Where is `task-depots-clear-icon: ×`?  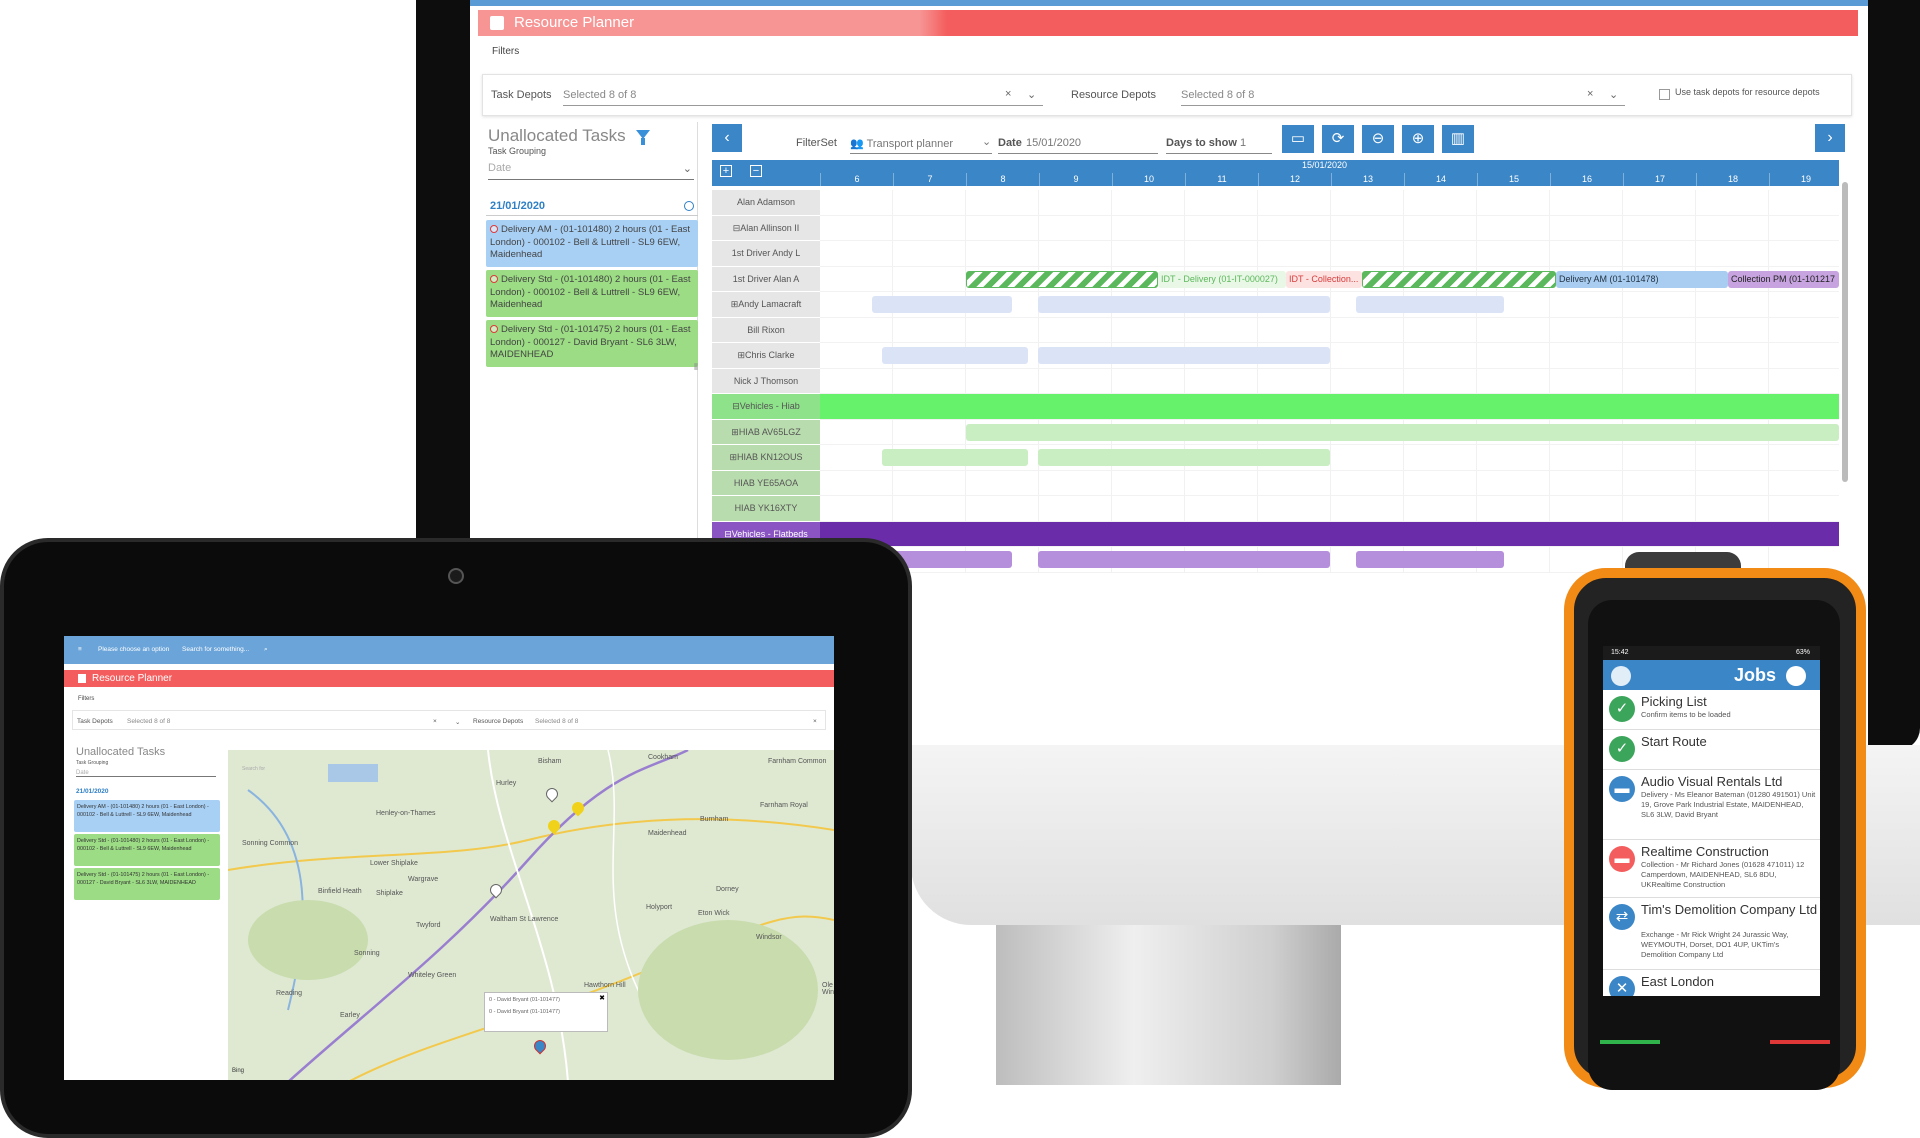 task-depots-clear-icon: × is located at coordinates (1008, 94).